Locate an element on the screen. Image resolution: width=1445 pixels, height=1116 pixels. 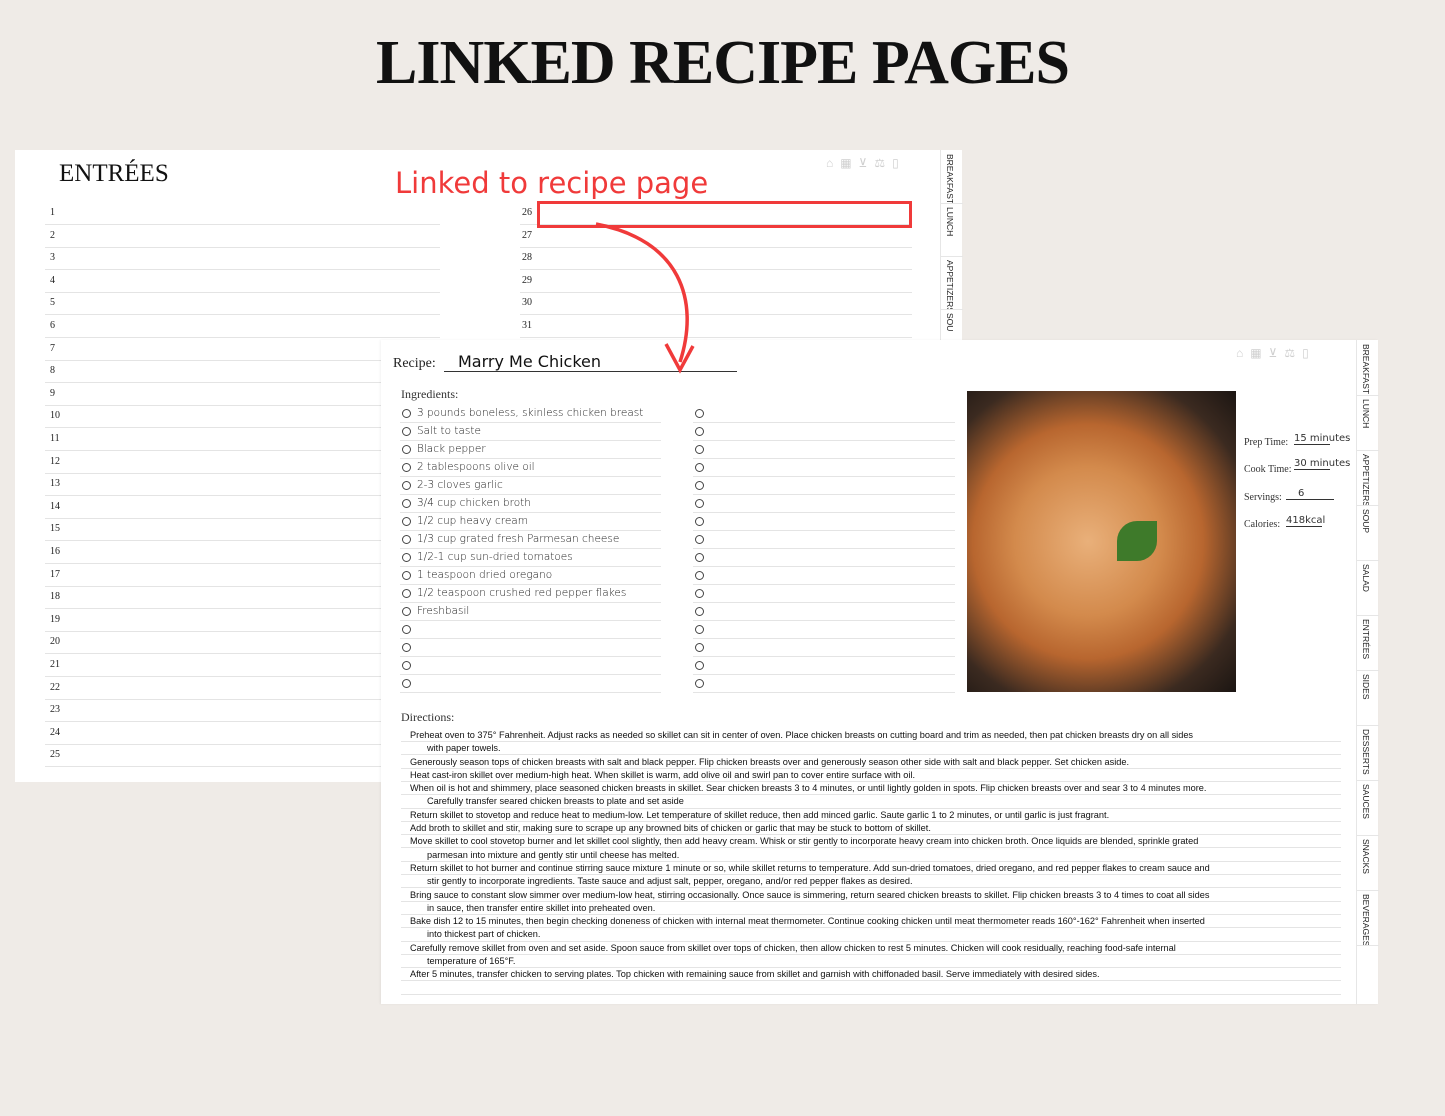
link-arrow is located at coordinates (645, 298).